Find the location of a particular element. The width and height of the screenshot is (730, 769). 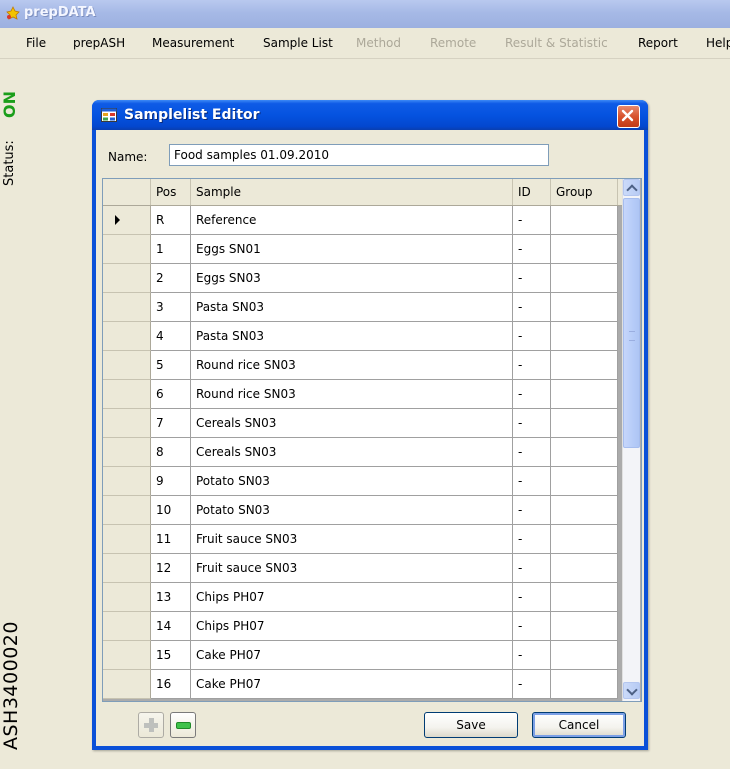

header-id: ID is located at coordinates (532, 192).